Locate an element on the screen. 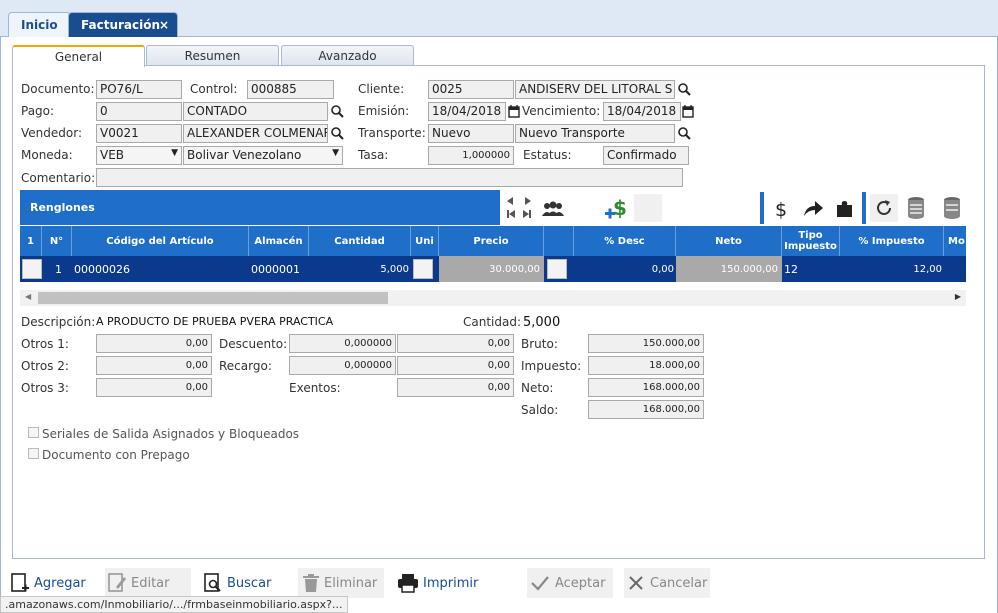 The width and height of the screenshot is (998, 613). documento-label: Documento: is located at coordinates (58, 89).